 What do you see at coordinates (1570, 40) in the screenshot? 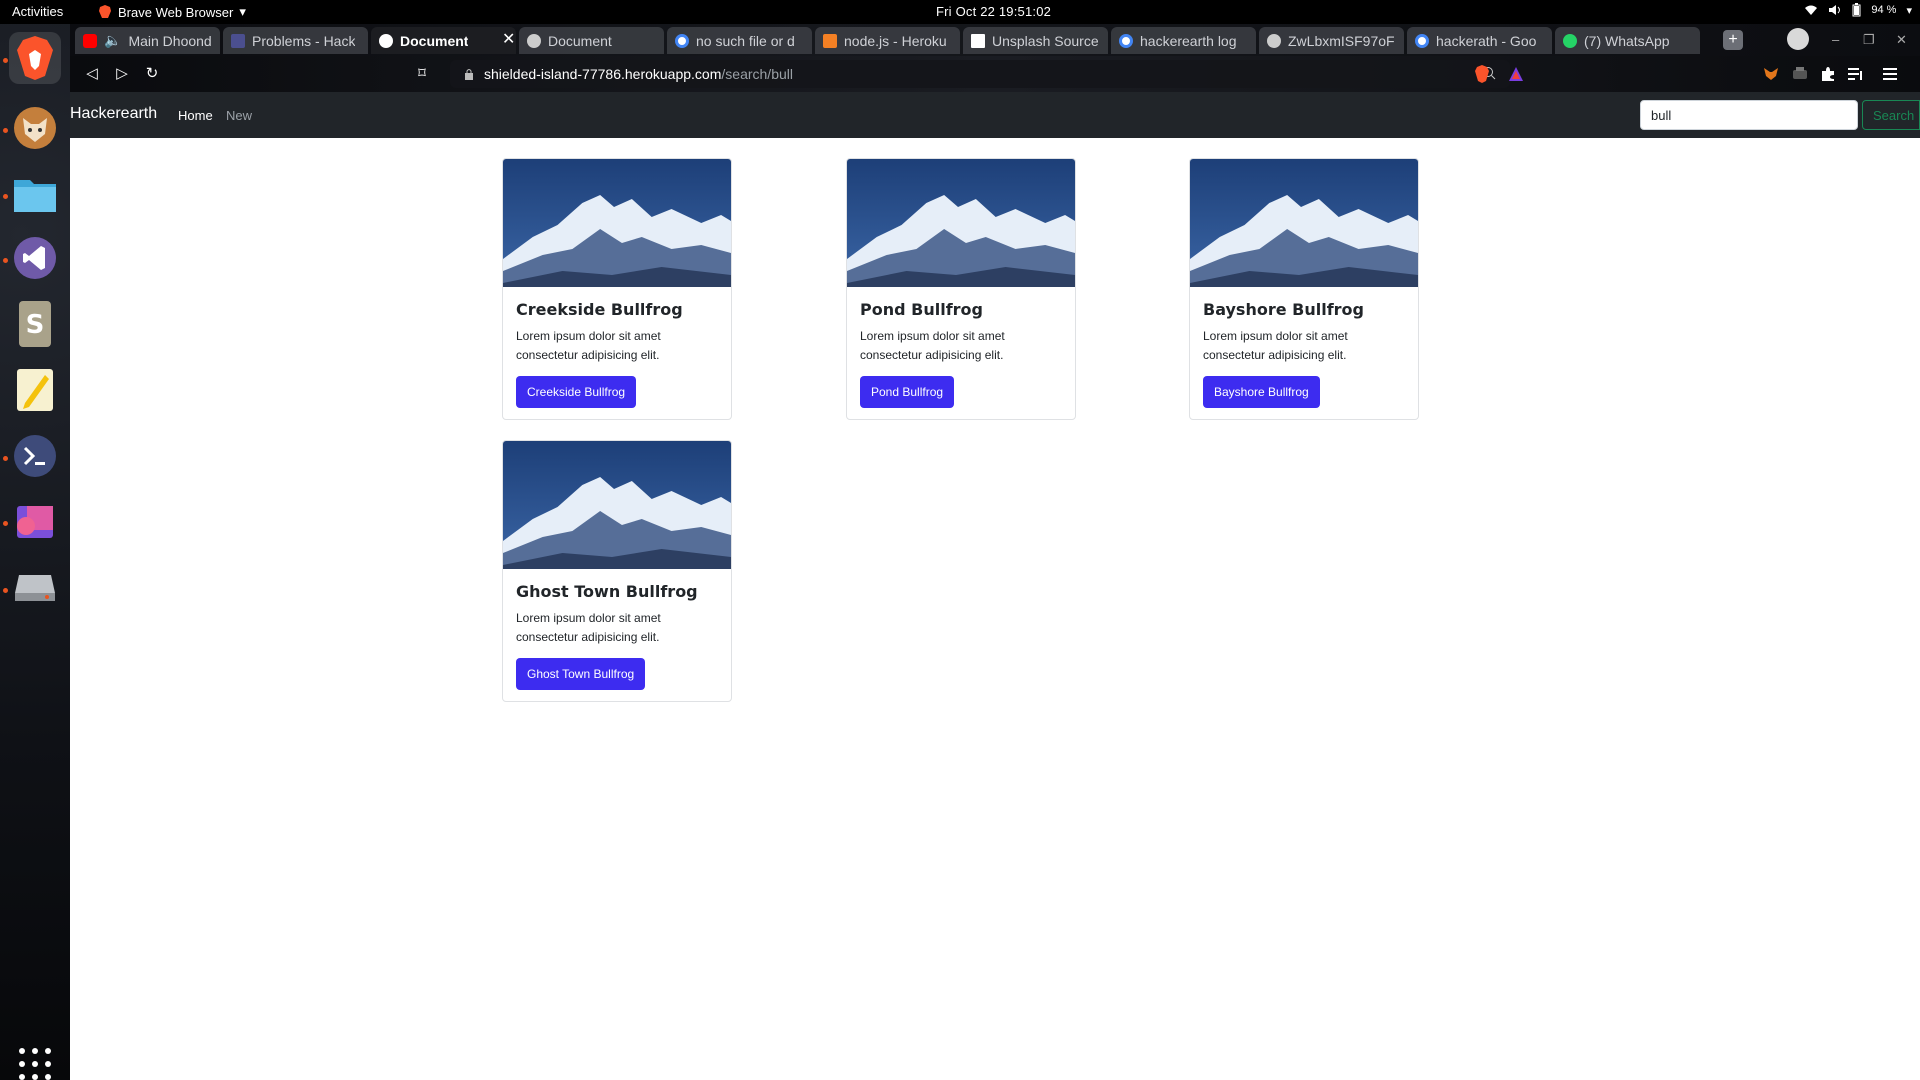
I see `whatsapp-icon` at bounding box center [1570, 40].